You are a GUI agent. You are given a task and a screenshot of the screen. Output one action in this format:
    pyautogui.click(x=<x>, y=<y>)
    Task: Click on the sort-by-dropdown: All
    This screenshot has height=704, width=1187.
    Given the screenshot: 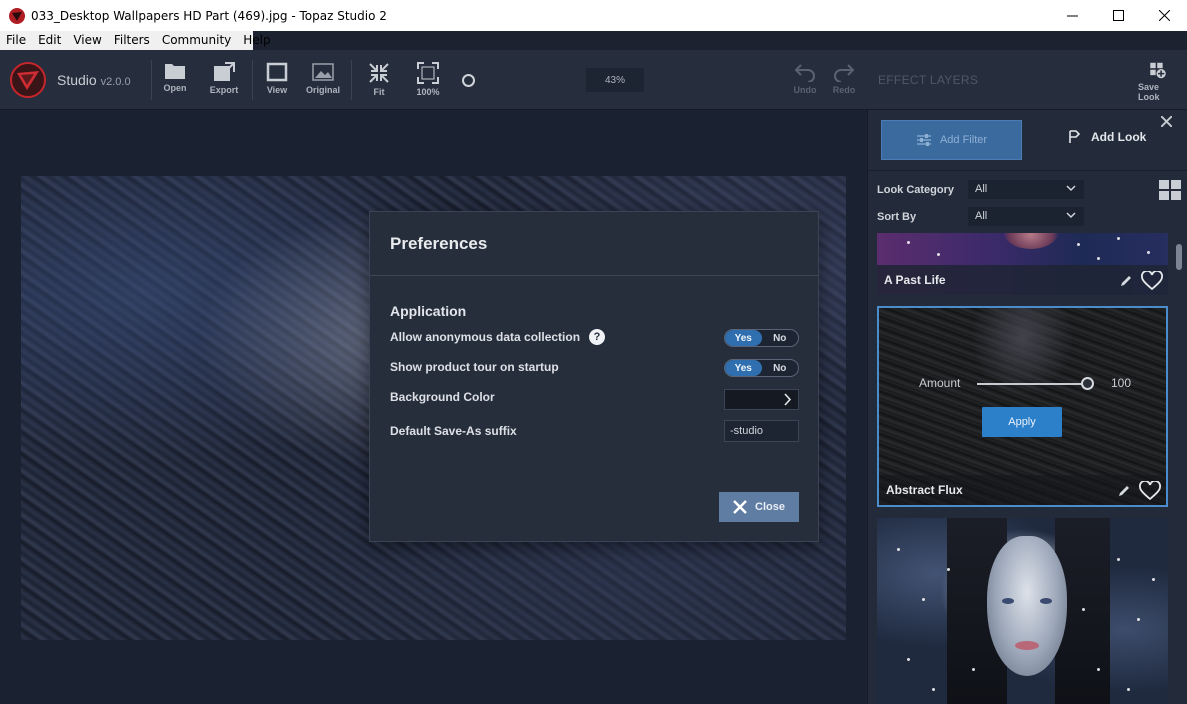 What is the action you would take?
    pyautogui.click(x=1026, y=216)
    